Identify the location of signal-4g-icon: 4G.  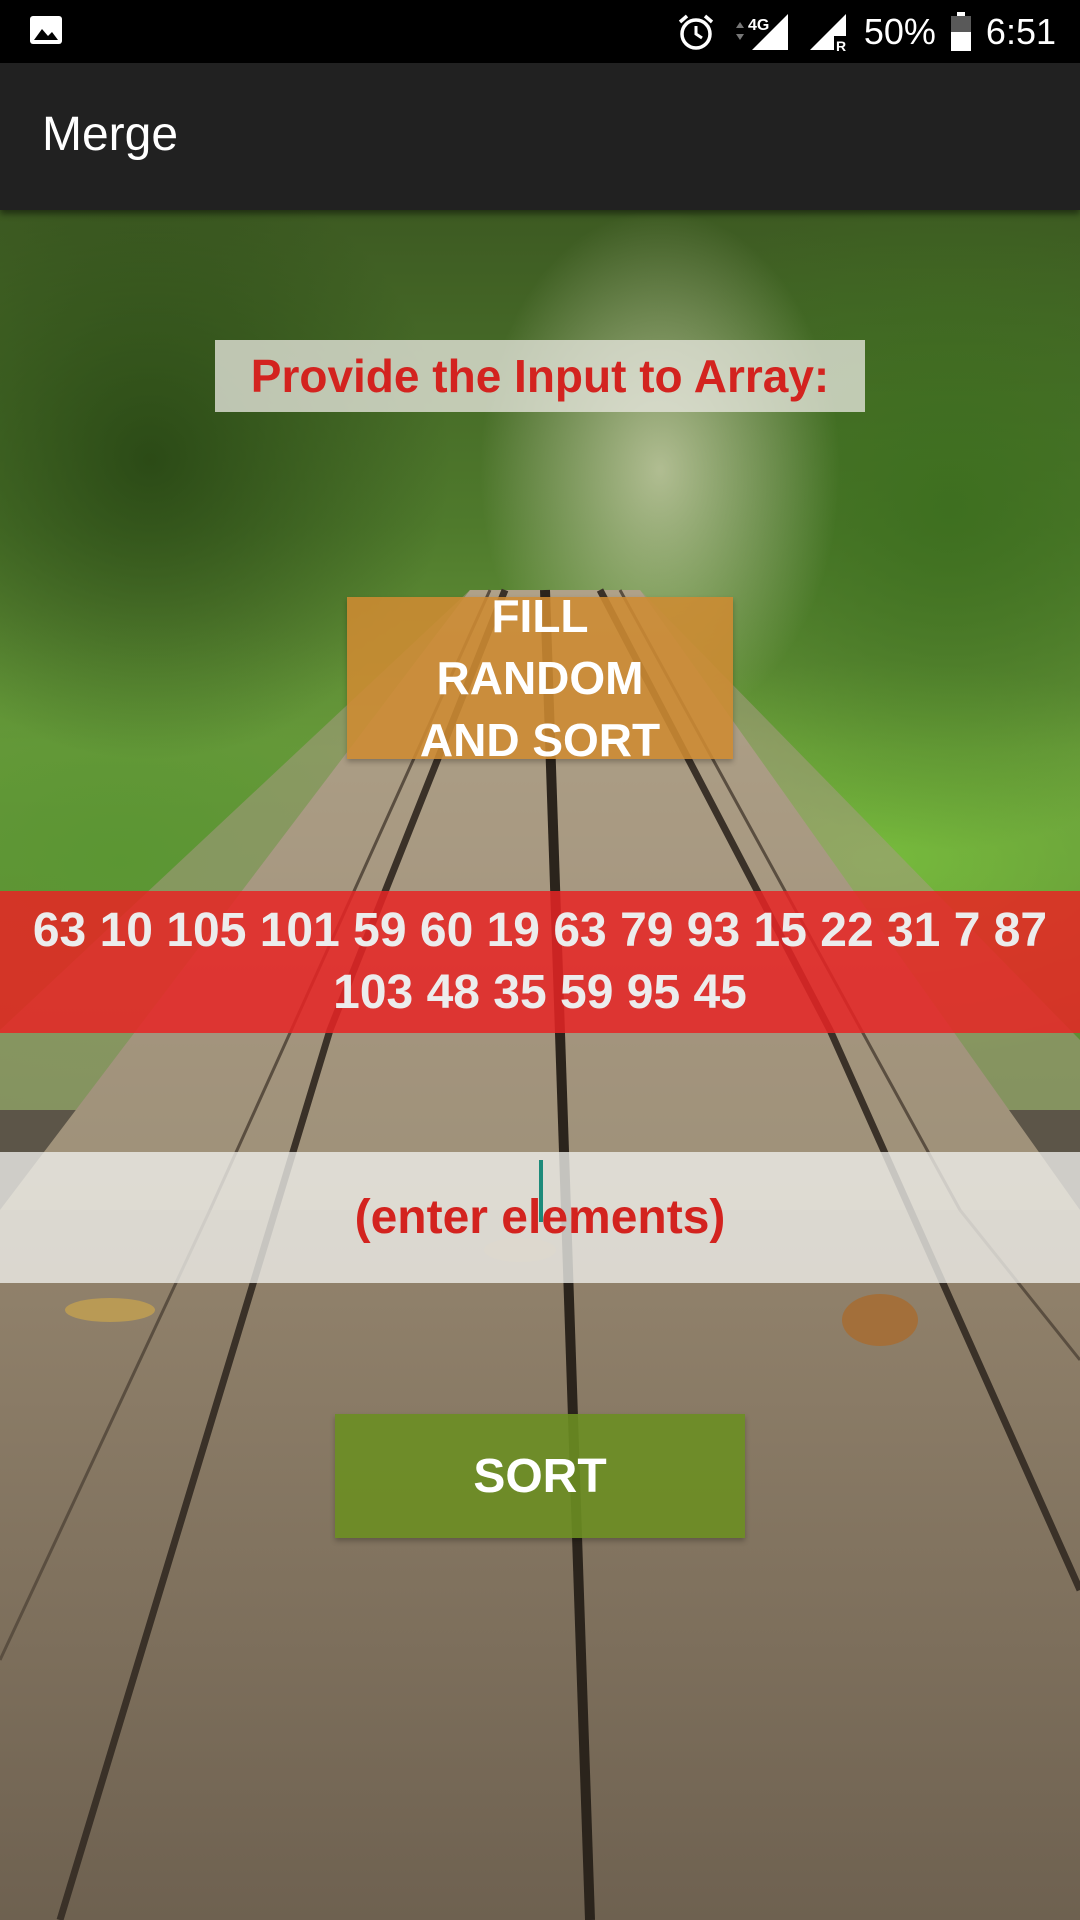
(761, 31).